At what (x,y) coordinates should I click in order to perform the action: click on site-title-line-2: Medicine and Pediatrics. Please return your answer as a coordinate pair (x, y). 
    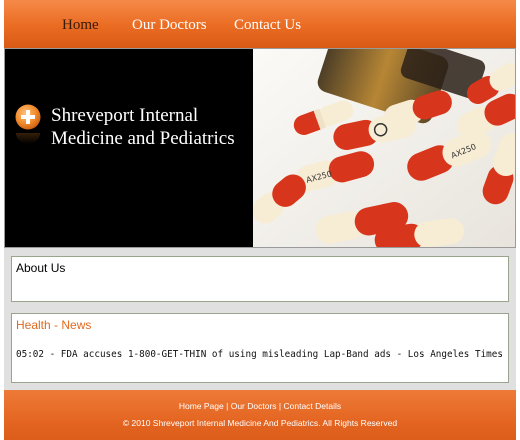
    Looking at the image, I should click on (143, 138).